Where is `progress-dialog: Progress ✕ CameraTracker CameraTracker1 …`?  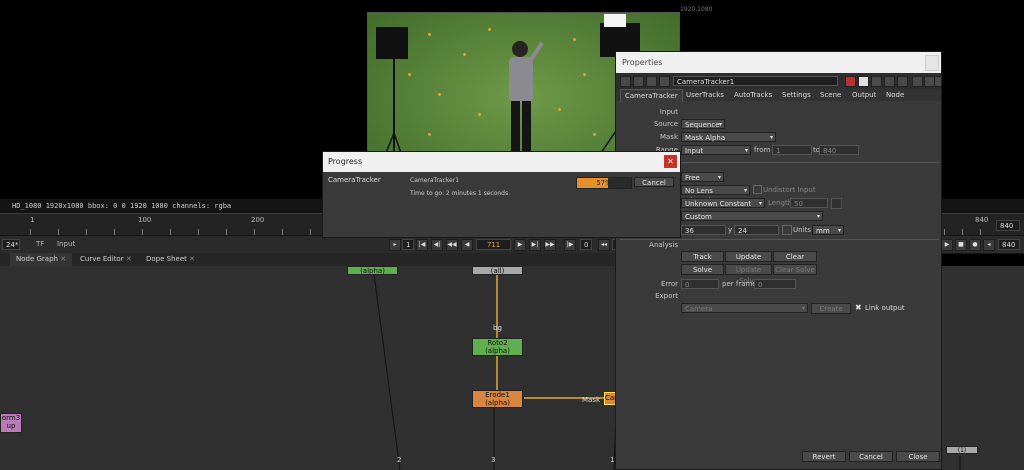
progress-dialog: Progress ✕ CameraTracker CameraTracker1 … is located at coordinates (501, 194).